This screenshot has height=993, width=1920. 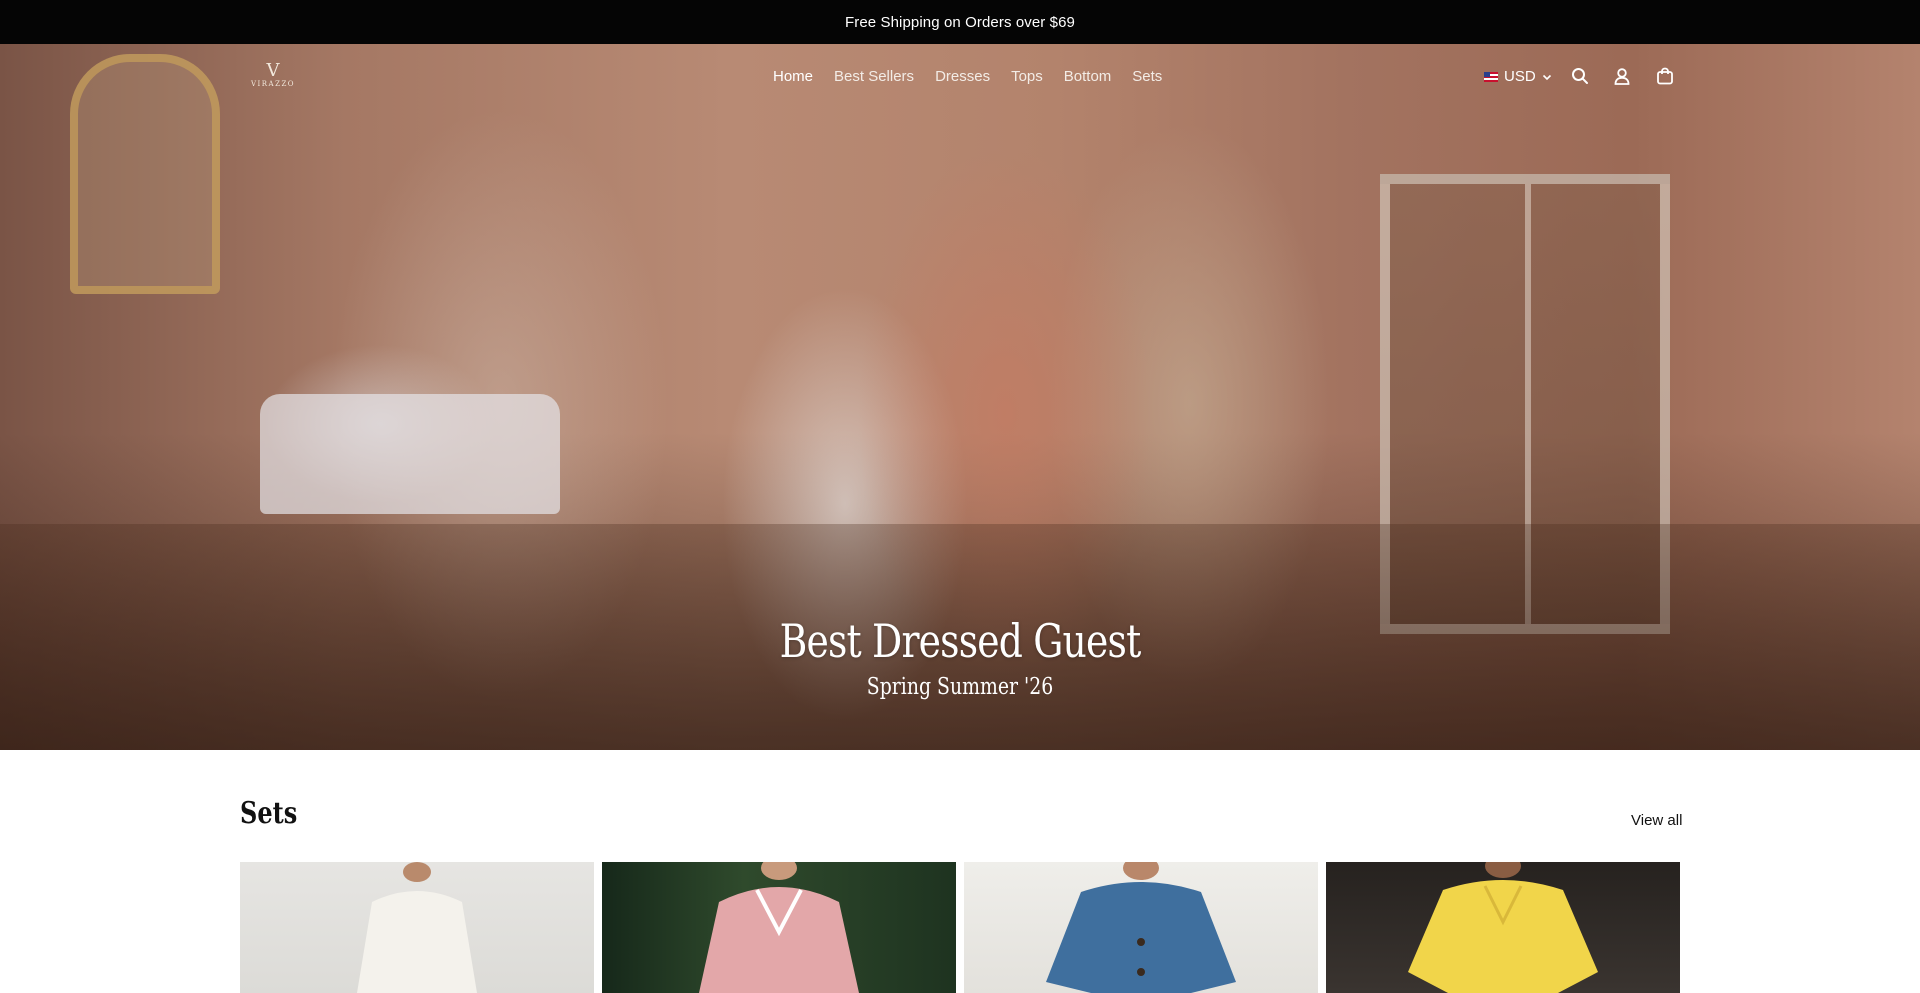 I want to click on search-icon, so click(x=1580, y=76).